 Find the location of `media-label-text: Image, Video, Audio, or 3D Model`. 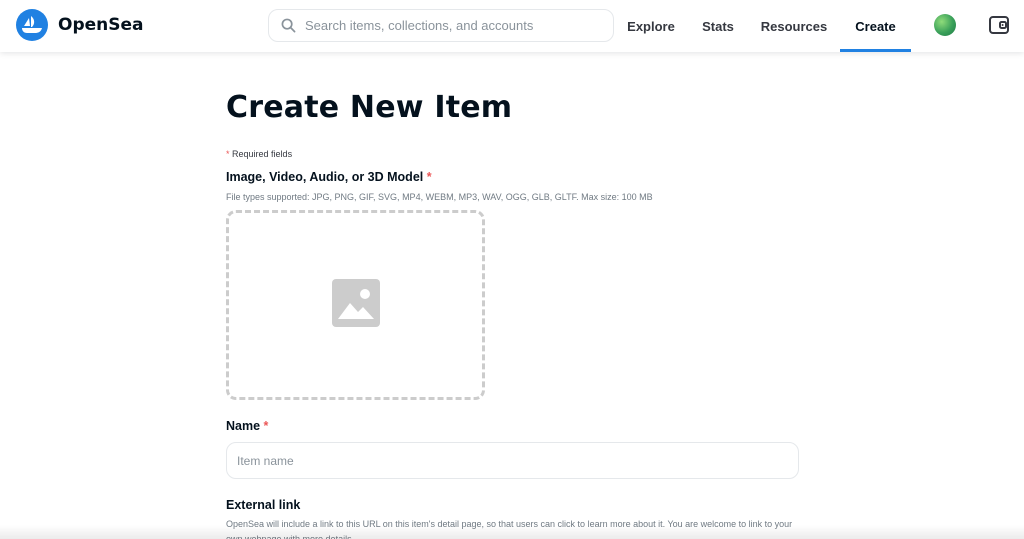

media-label-text: Image, Video, Audio, or 3D Model is located at coordinates (325, 177).